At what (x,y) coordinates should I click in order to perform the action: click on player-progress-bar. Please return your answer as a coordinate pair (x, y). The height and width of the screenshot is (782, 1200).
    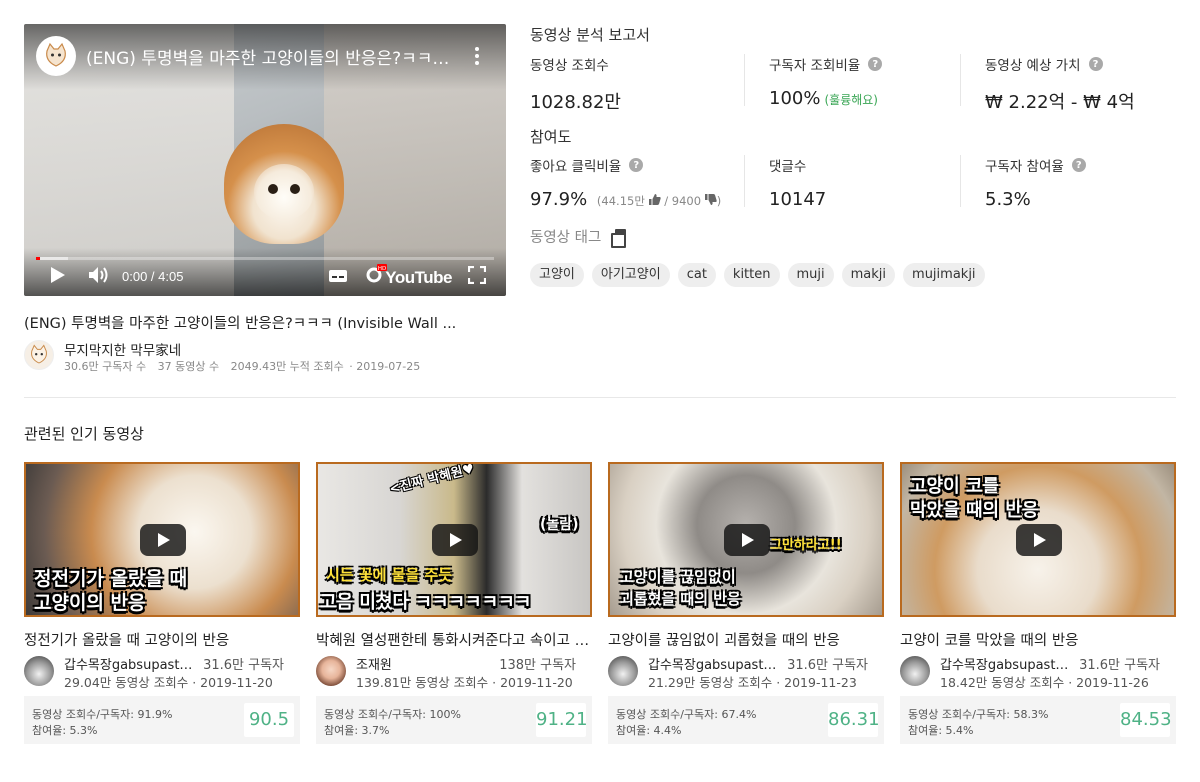
    Looking at the image, I should click on (265, 258).